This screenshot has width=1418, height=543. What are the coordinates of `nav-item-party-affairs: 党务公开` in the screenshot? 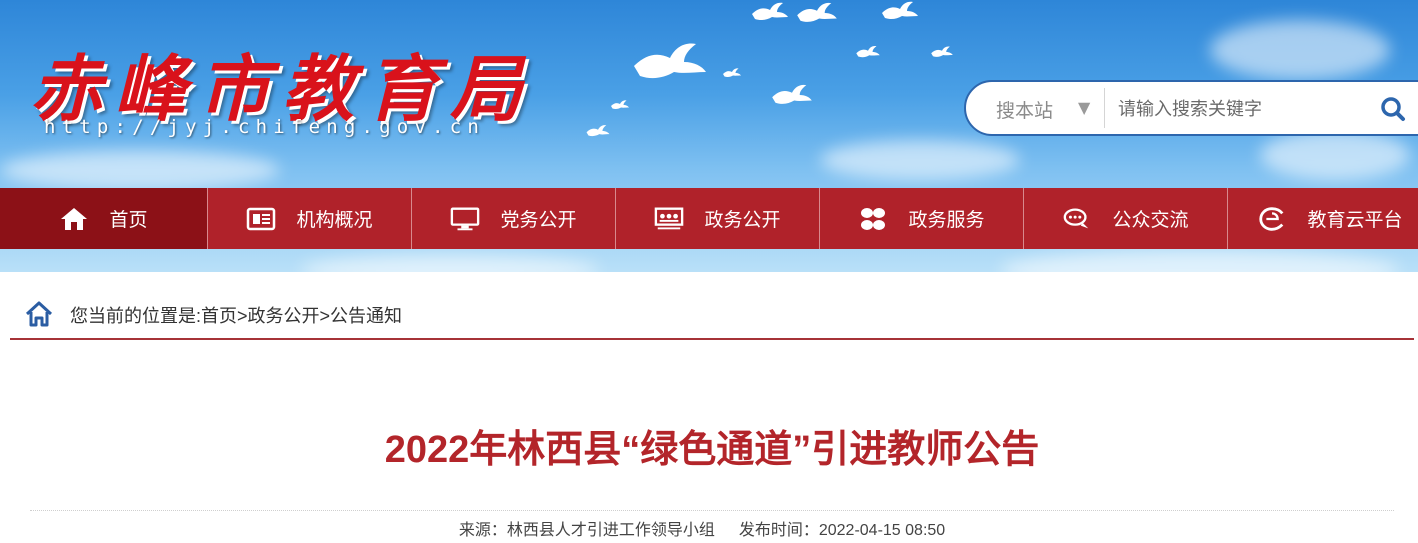 It's located at (514, 218).